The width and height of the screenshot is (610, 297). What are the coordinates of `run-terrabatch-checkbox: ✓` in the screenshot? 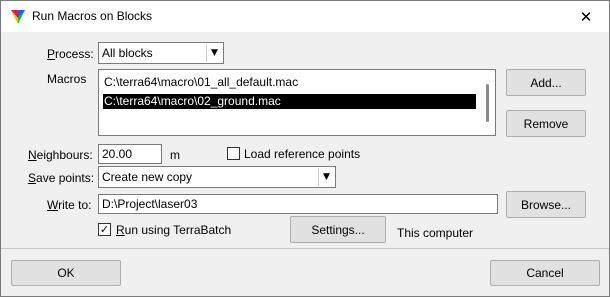 It's located at (104, 229).